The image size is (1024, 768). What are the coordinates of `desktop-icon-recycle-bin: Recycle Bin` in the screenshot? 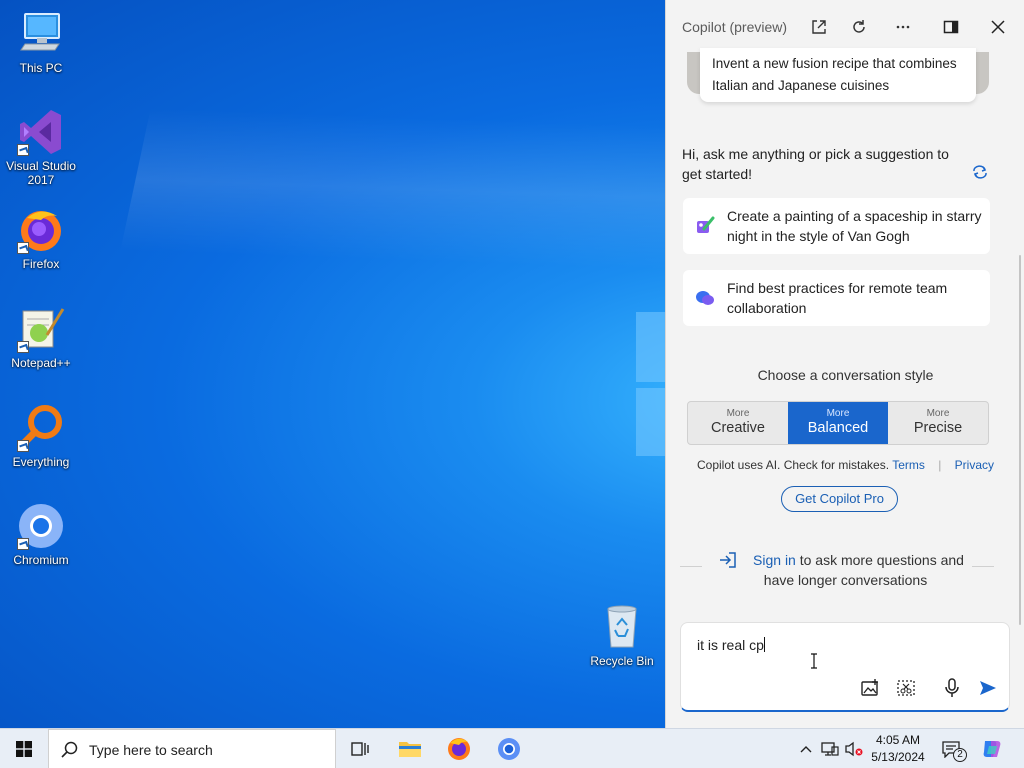 It's located at (622, 635).